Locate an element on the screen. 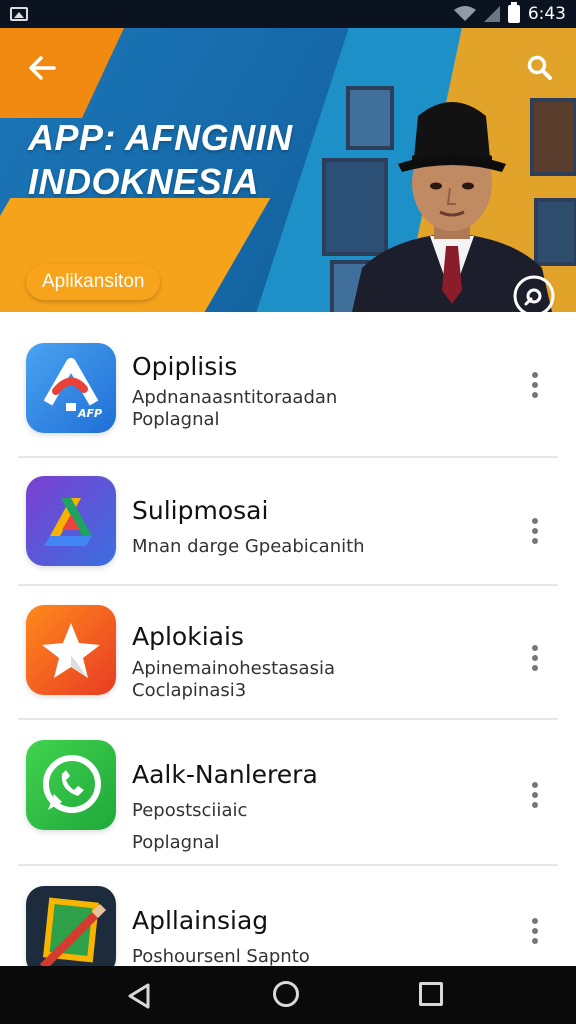 Image resolution: width=576 pixels, height=1024 pixels. app-subtitle: Poshoursenl Sapnto is located at coordinates (221, 956).